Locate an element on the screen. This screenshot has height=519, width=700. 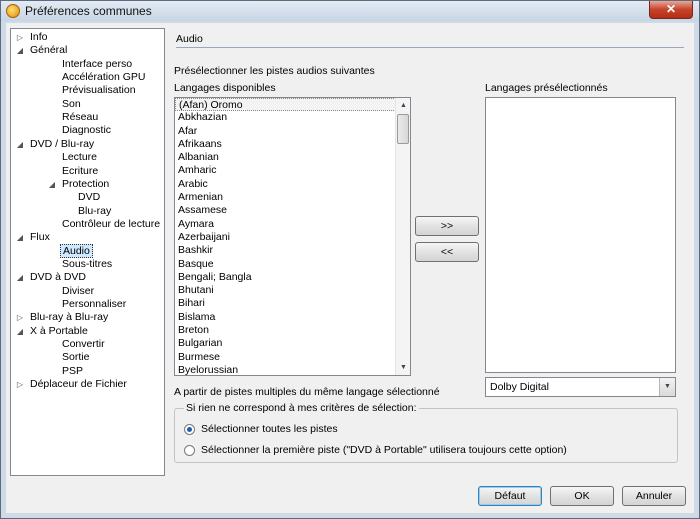
chevron-down-icon: ▼ is located at coordinates (667, 387).